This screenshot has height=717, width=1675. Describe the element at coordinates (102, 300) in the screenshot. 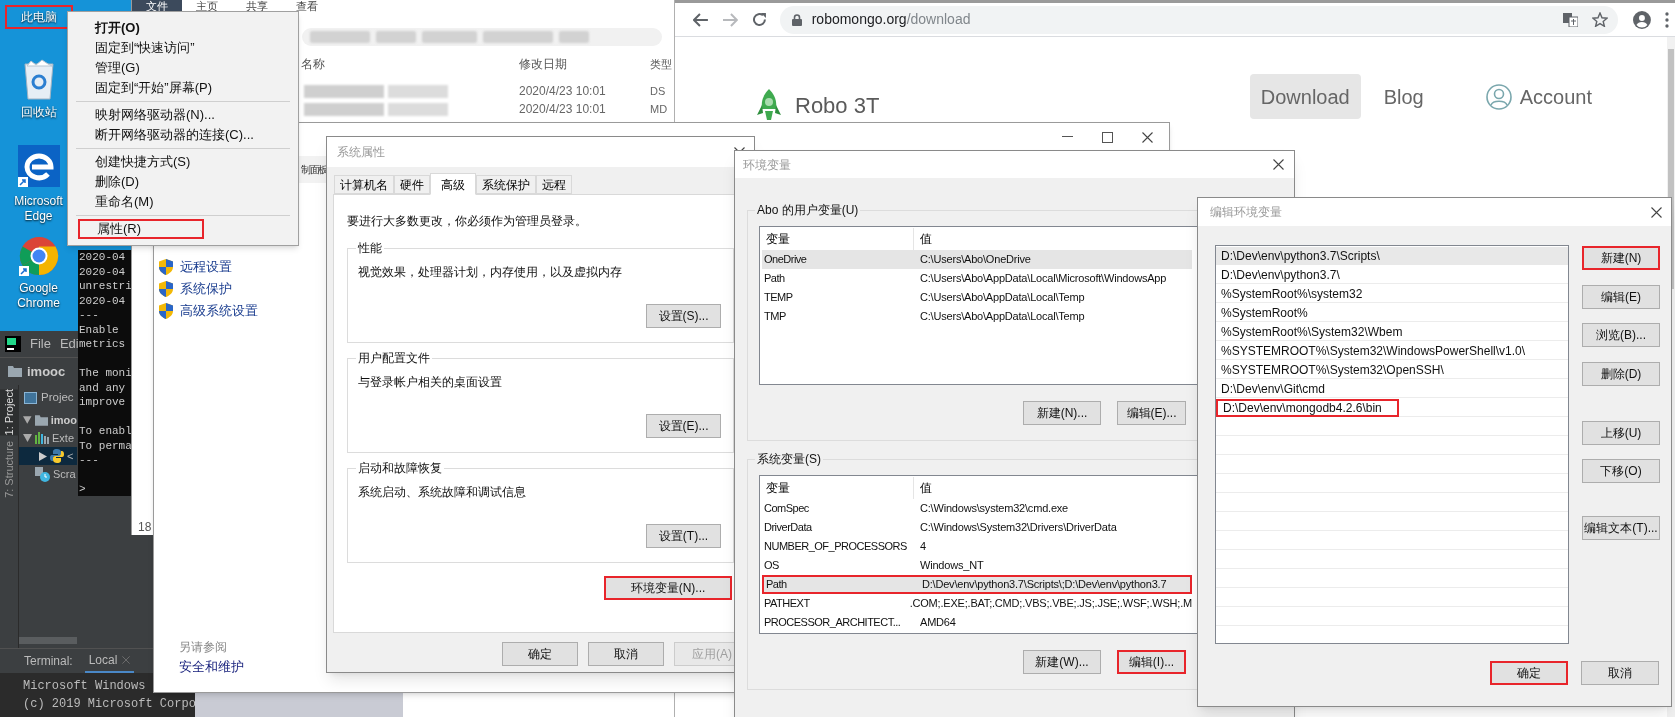

I see `console-line: 2020-04` at that location.